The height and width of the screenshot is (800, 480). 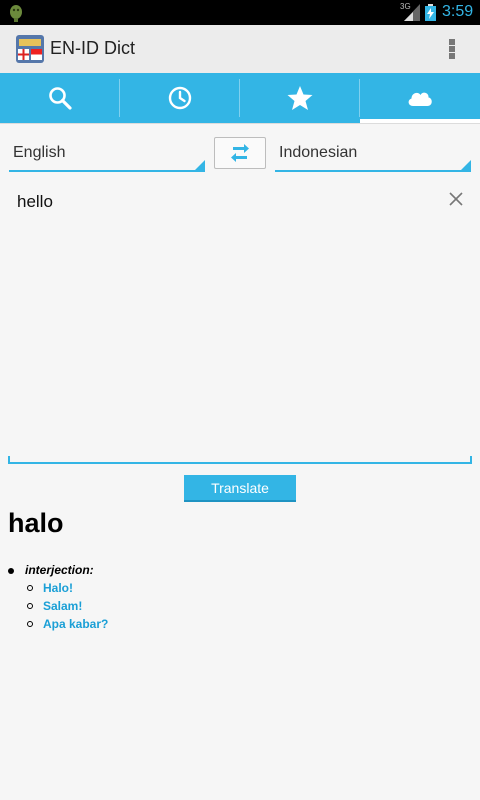 I want to click on search-icon, so click(x=60, y=98).